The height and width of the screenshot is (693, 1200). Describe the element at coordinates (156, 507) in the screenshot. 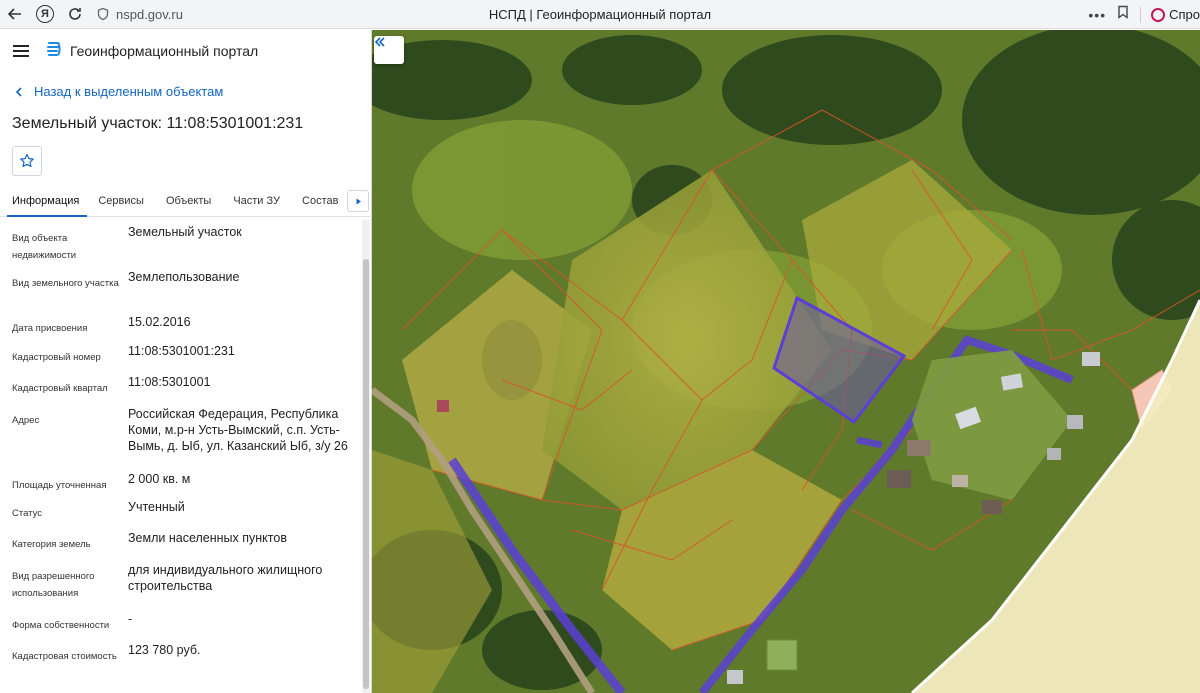

I see `info-value: Учтенный` at that location.